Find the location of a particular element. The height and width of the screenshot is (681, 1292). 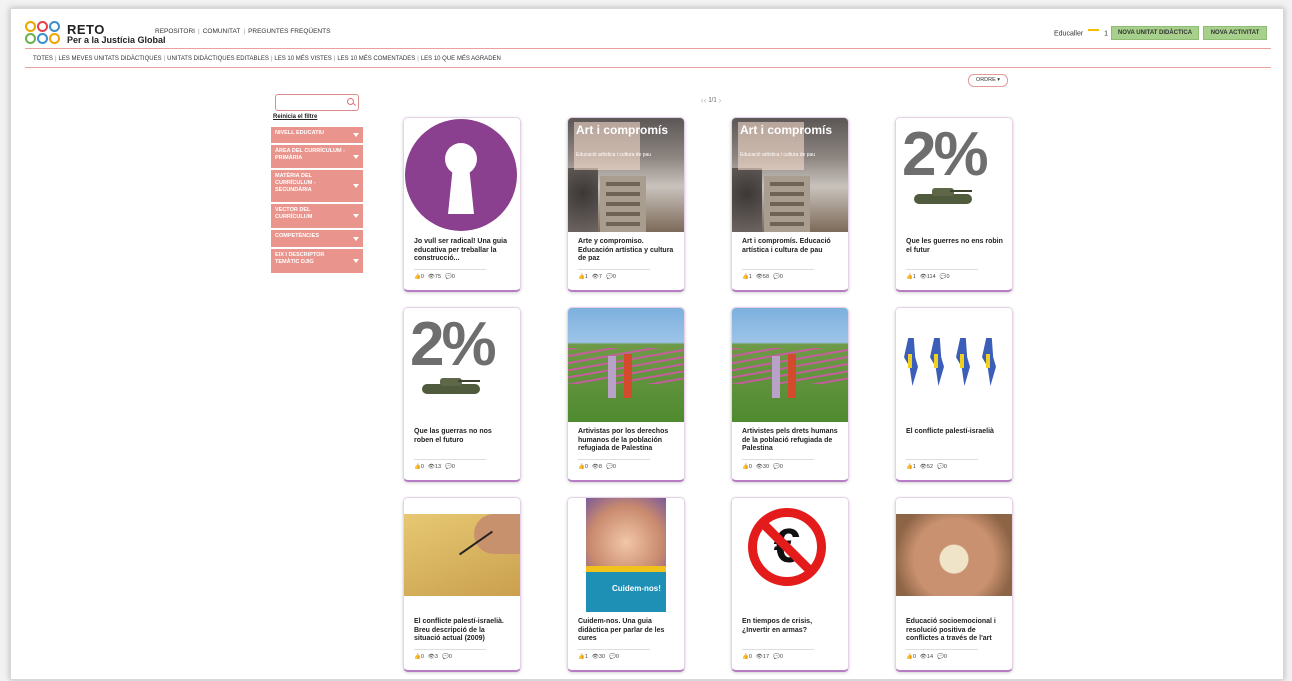

facet-nivell-educatiu: NIVELL EDUCATIU is located at coordinates (317, 135).